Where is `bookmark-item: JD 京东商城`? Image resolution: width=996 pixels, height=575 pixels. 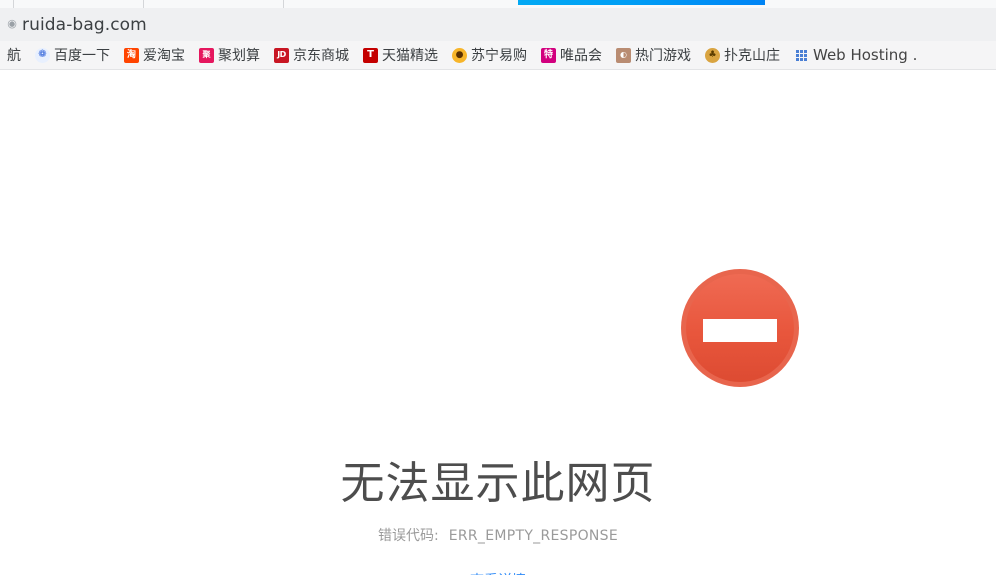
bookmark-item: JD 京东商城 is located at coordinates (311, 55).